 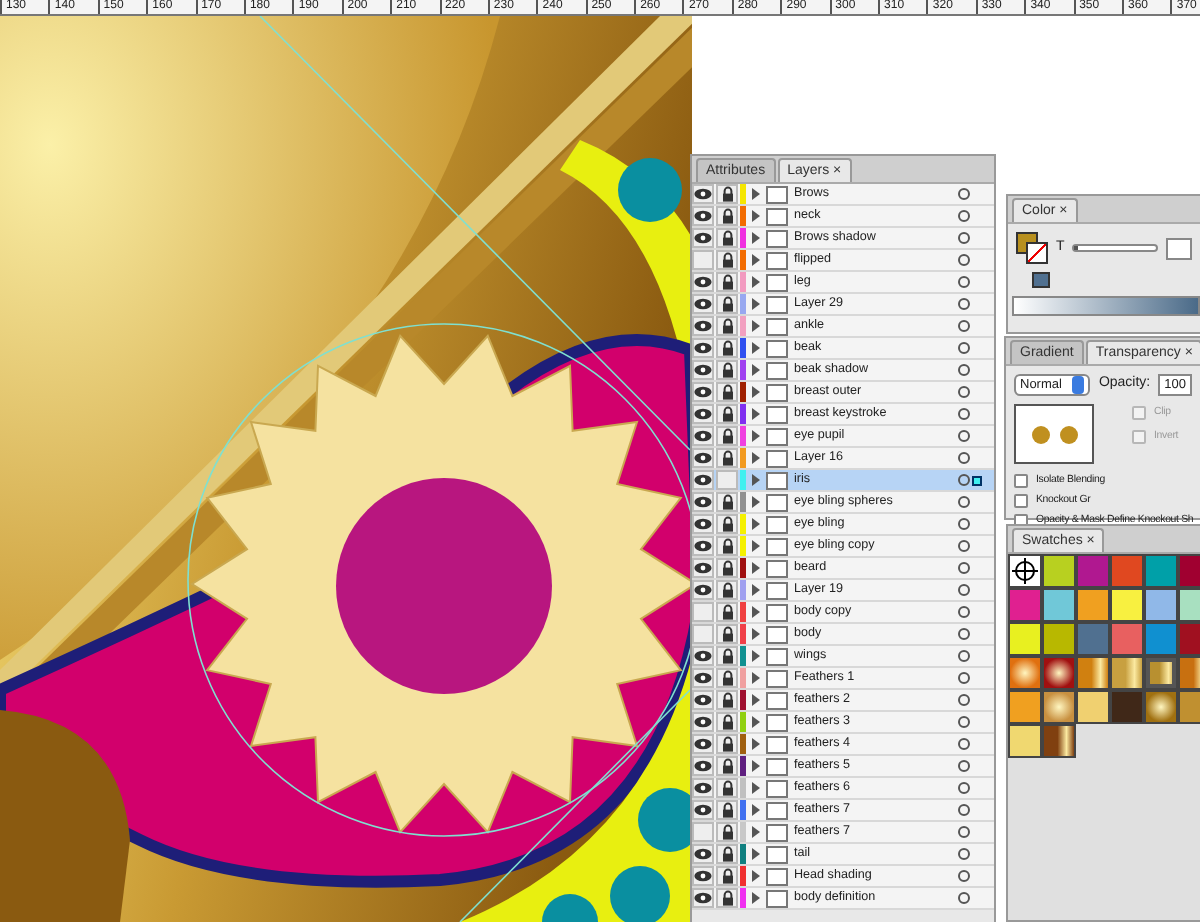 I want to click on checkbox, so click(x=1021, y=500).